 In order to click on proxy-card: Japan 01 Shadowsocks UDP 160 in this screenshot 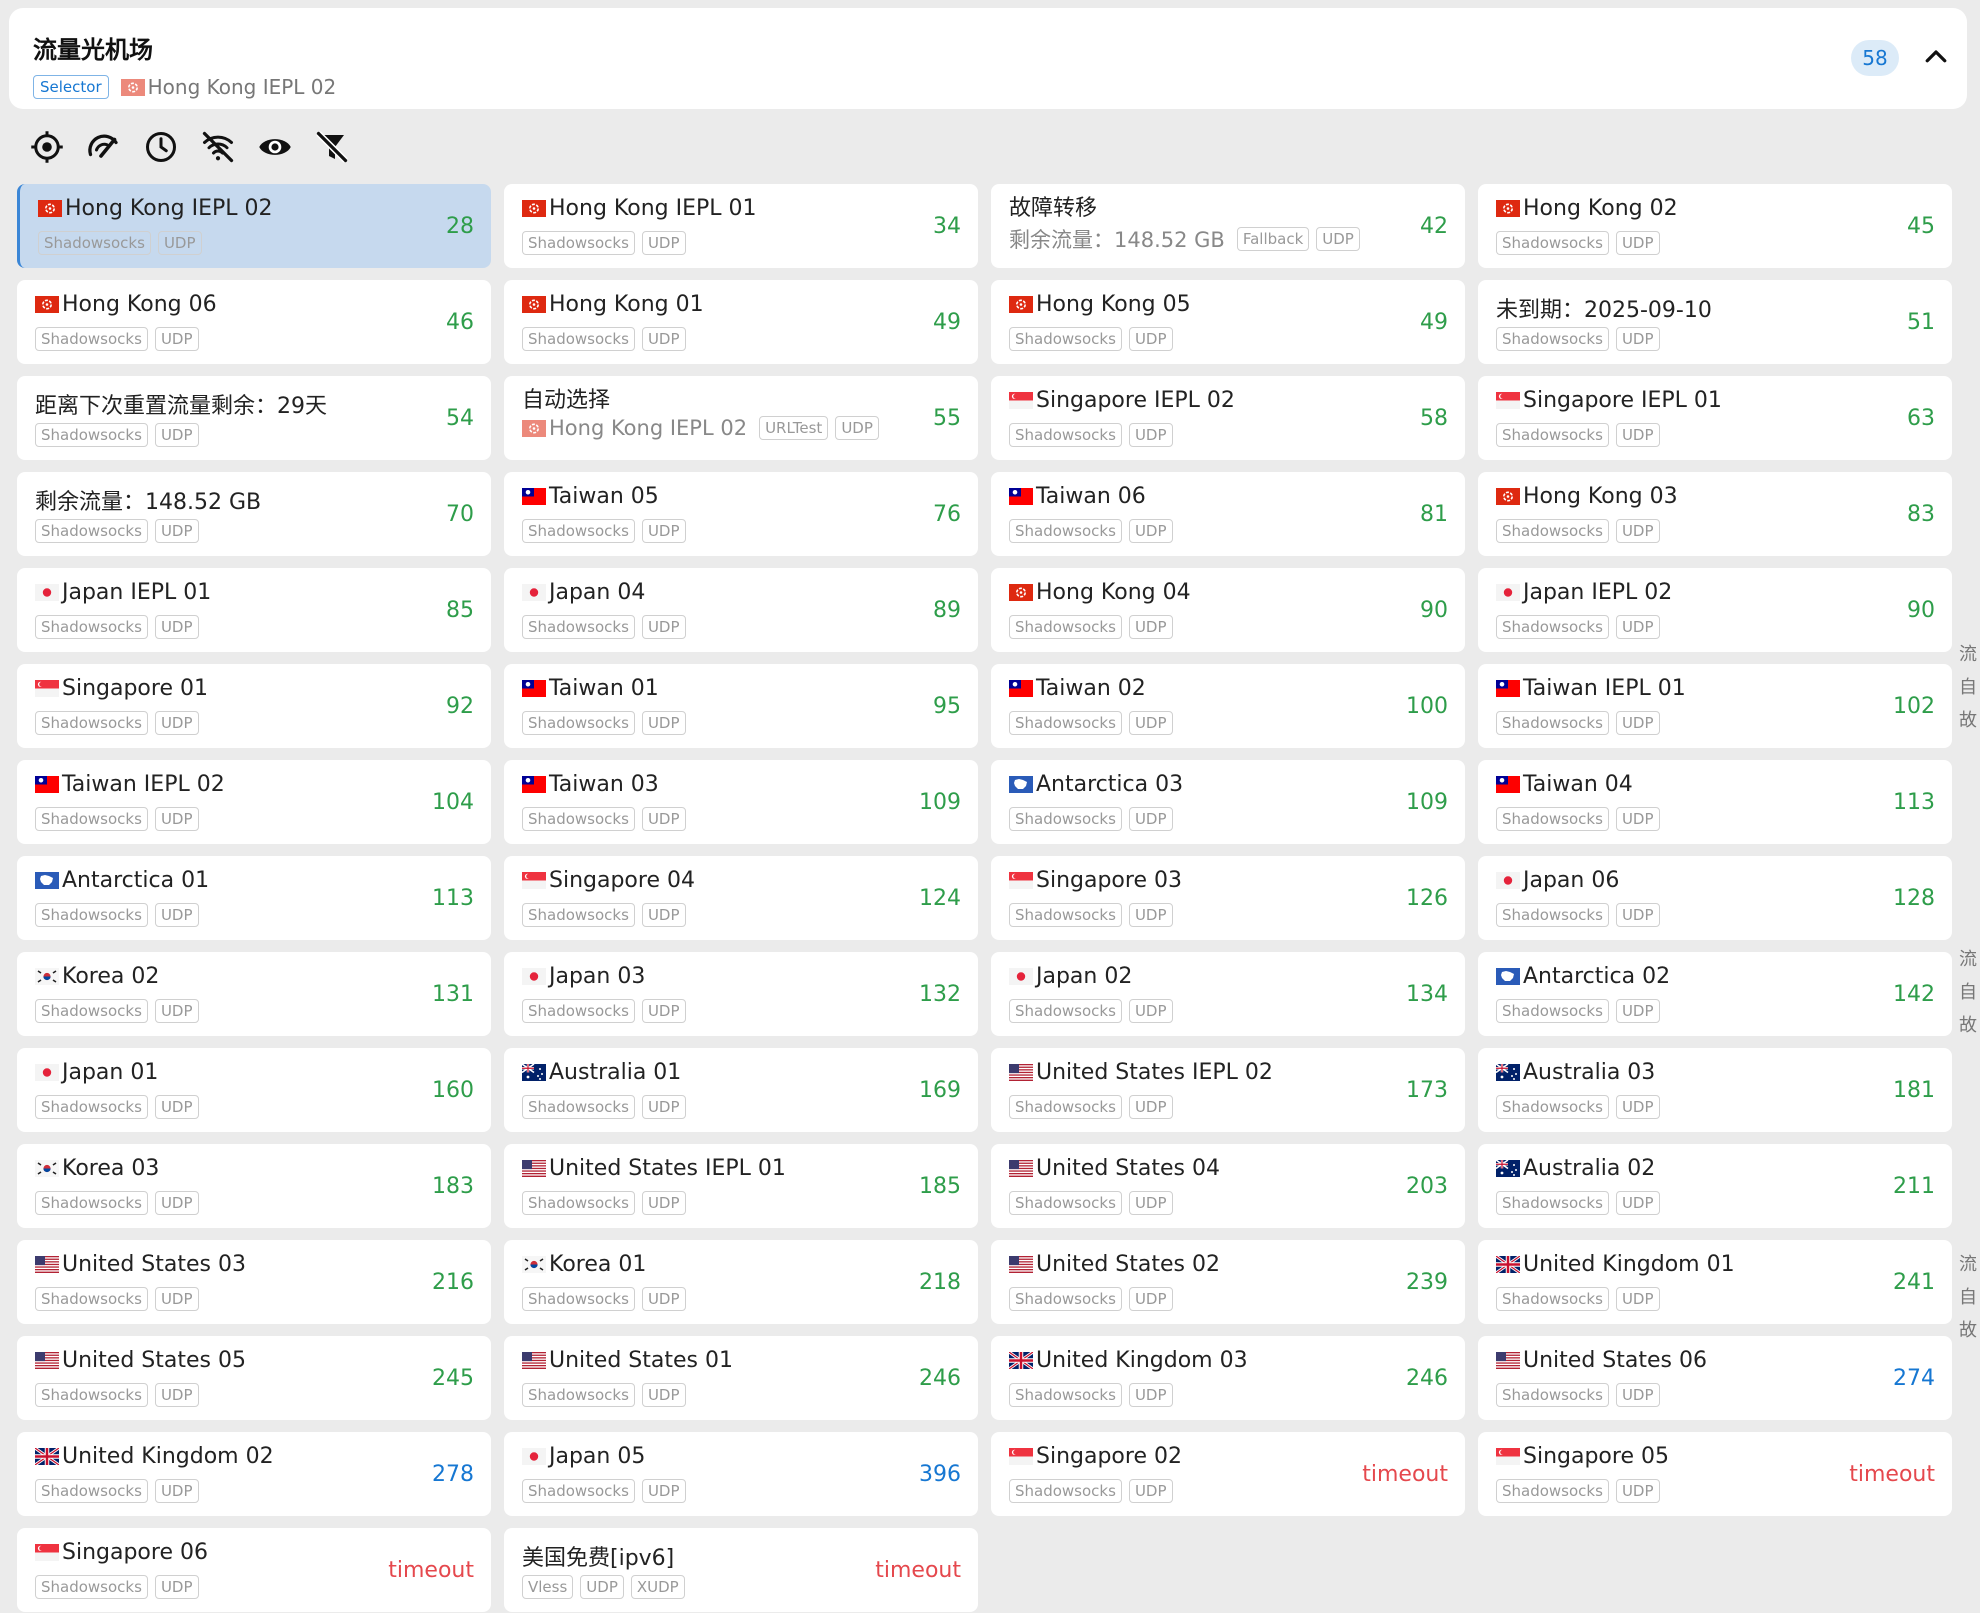, I will do `click(254, 1090)`.